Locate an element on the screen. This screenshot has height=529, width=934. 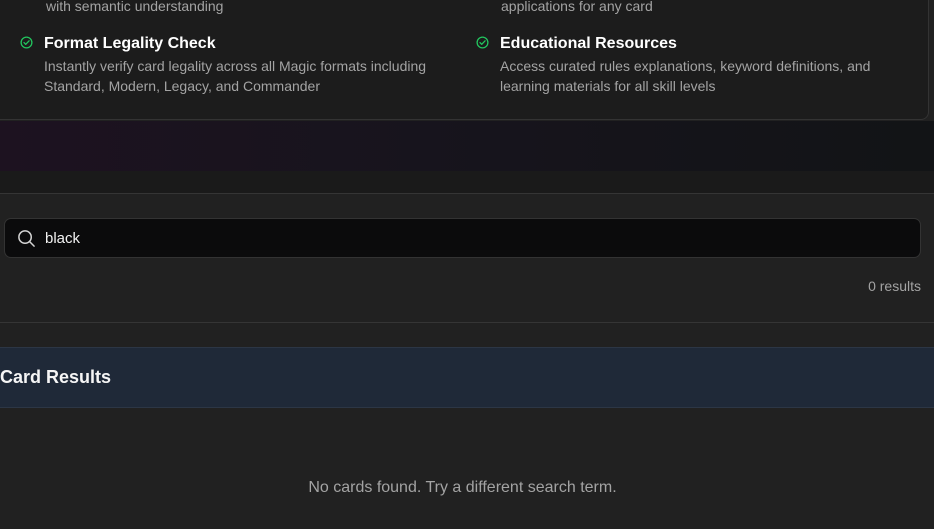
section-spacer is located at coordinates (467, 182).